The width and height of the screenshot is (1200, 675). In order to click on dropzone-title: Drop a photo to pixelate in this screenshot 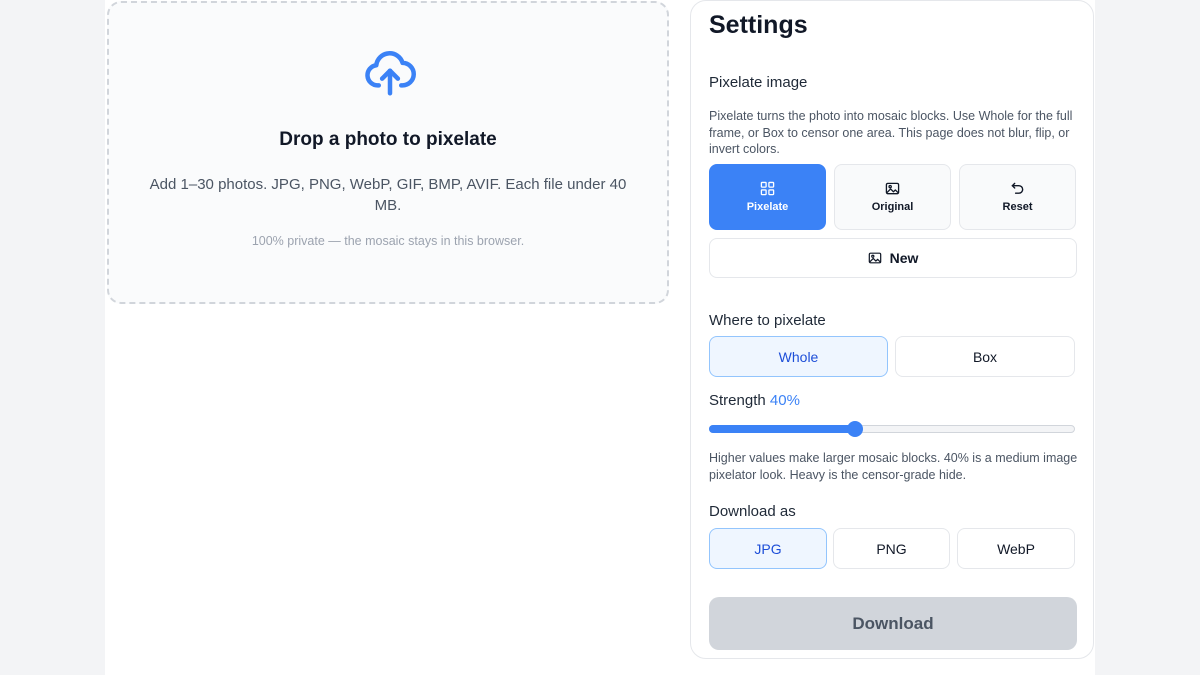, I will do `click(388, 139)`.